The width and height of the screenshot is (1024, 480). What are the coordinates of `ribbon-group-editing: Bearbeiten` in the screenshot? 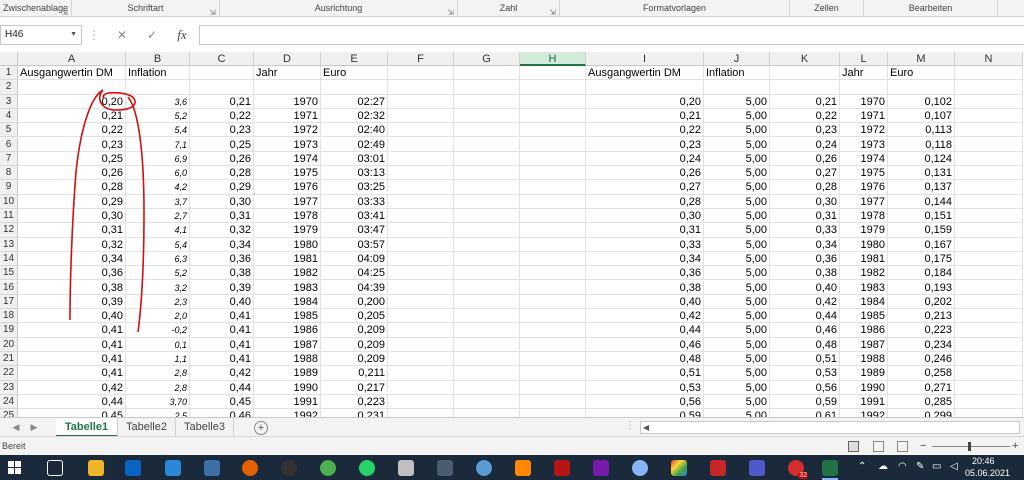 It's located at (931, 8).